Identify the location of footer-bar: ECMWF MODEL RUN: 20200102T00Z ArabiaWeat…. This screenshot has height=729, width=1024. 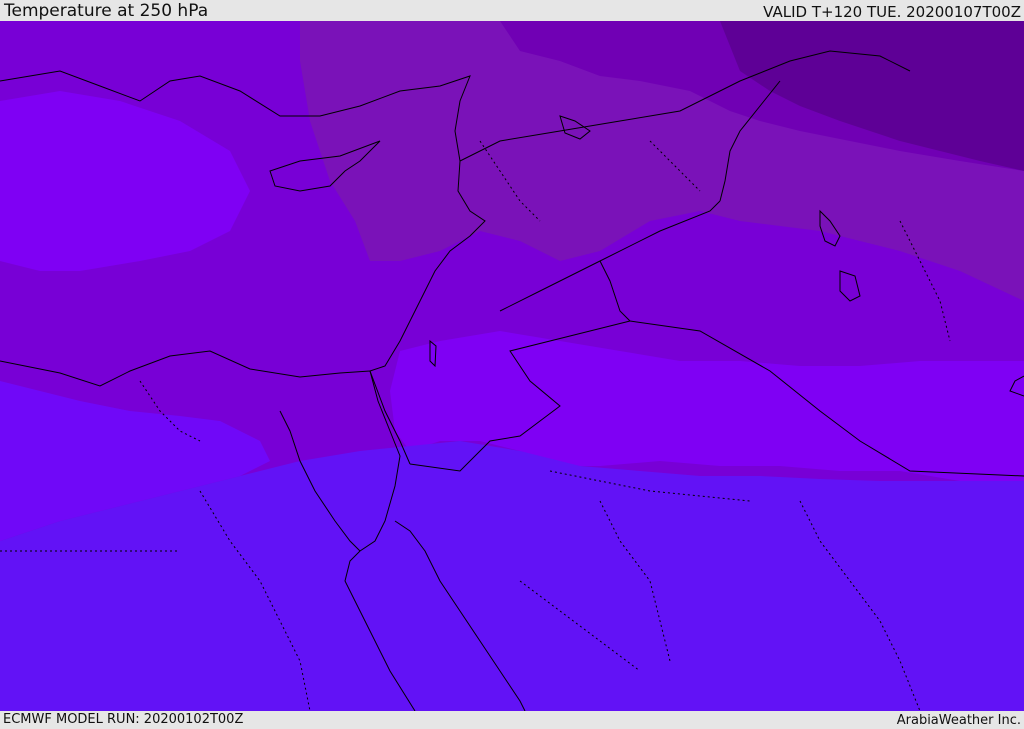
(512, 720).